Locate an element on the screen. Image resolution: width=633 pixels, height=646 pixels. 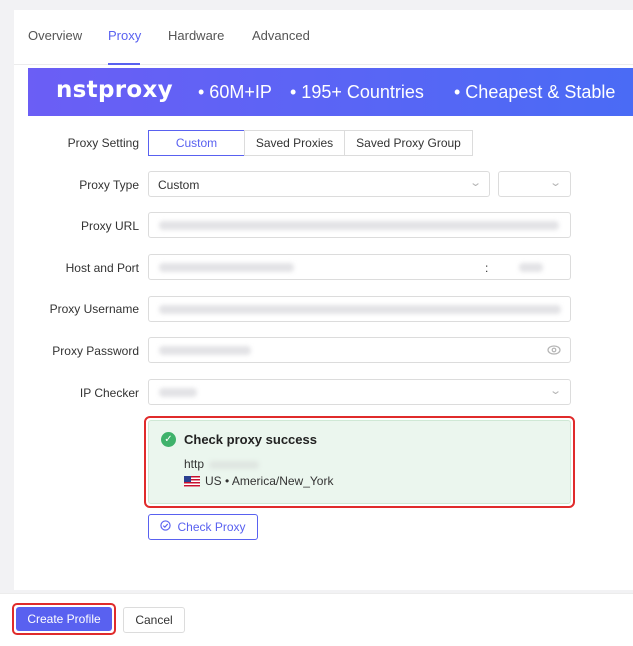
proxy-type-label: Proxy Type is located at coordinates (109, 185).